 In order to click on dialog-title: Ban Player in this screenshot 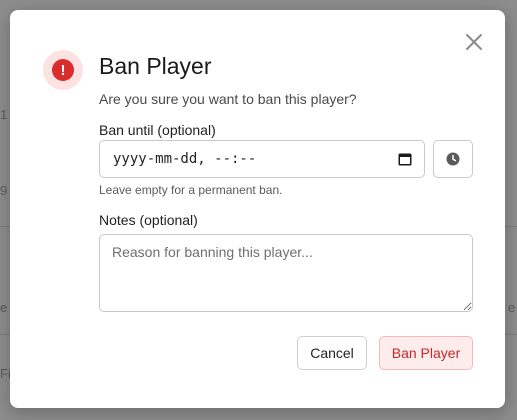, I will do `click(155, 66)`.